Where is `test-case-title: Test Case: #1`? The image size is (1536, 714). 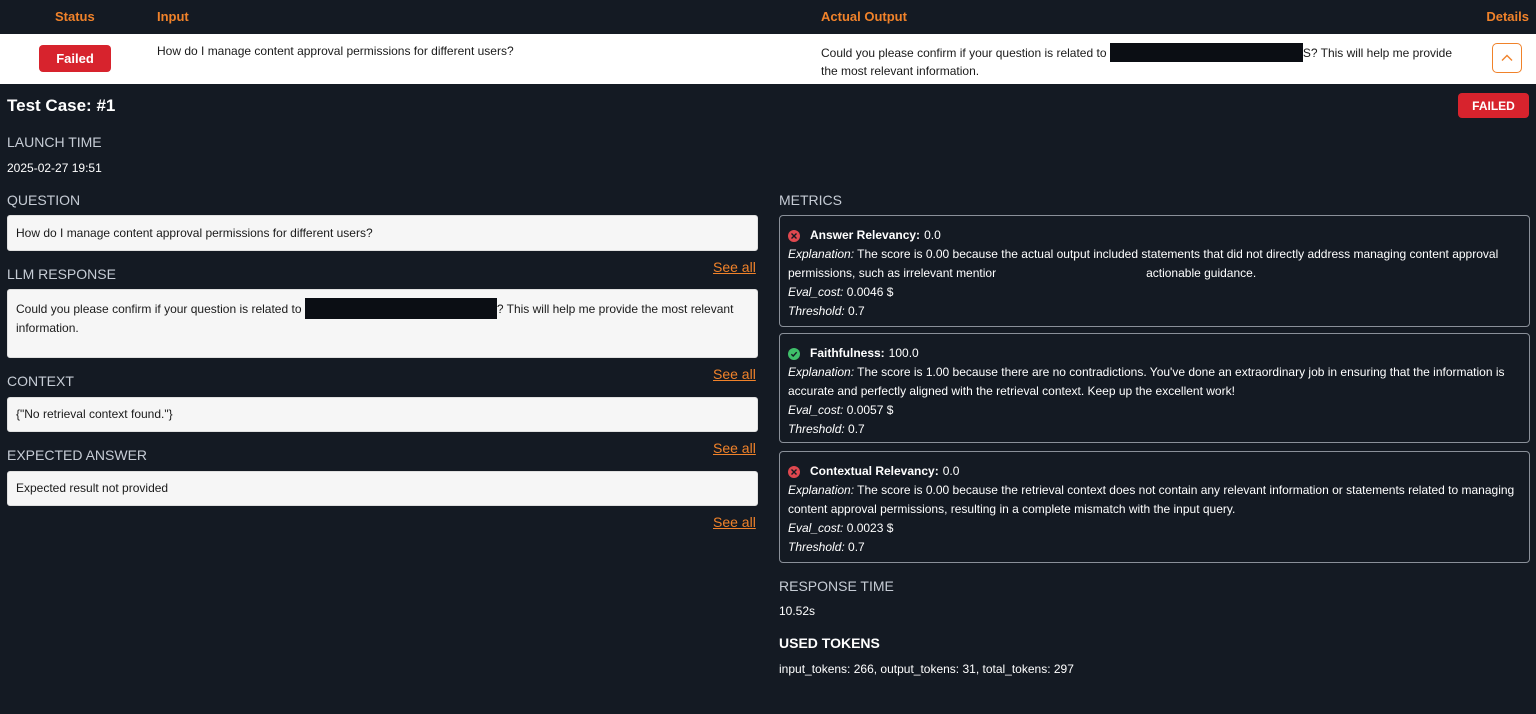
test-case-title: Test Case: #1 is located at coordinates (61, 105).